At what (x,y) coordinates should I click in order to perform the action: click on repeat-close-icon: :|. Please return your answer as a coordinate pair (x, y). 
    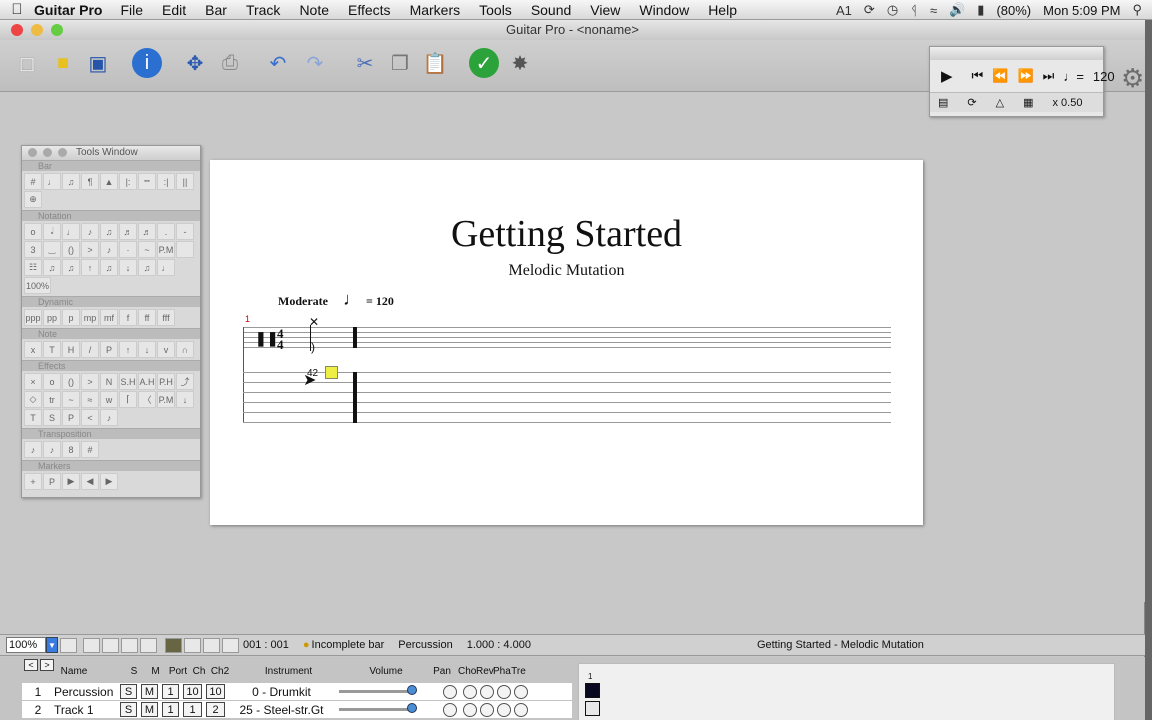
    Looking at the image, I should click on (166, 181).